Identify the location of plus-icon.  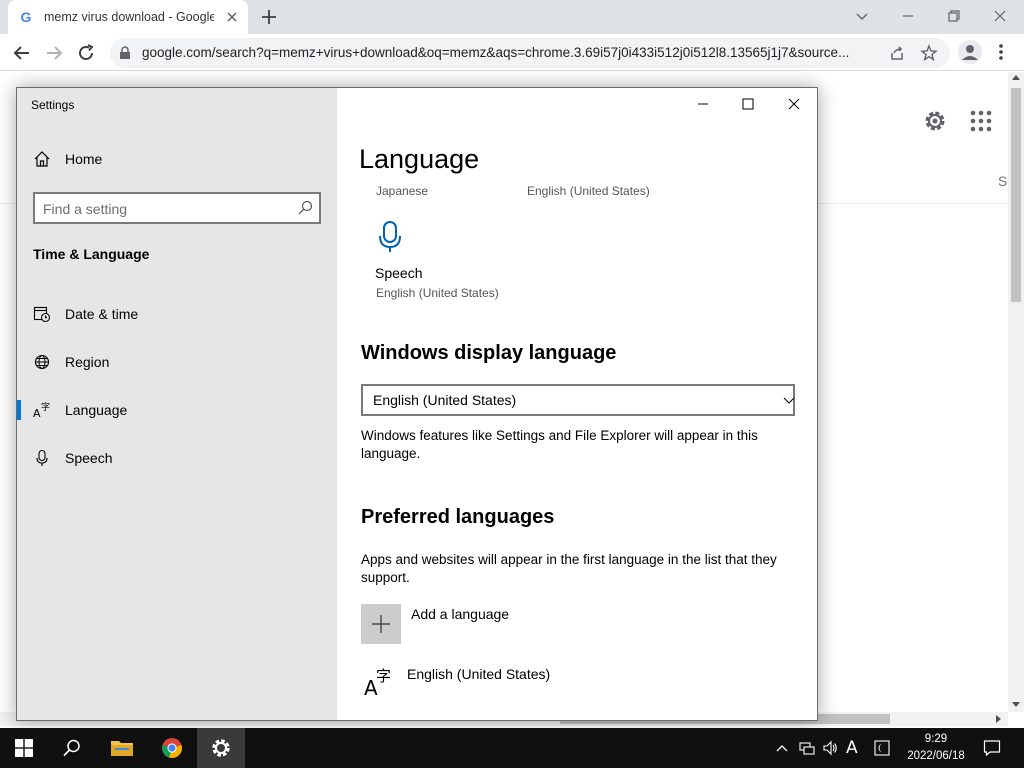
(381, 624).